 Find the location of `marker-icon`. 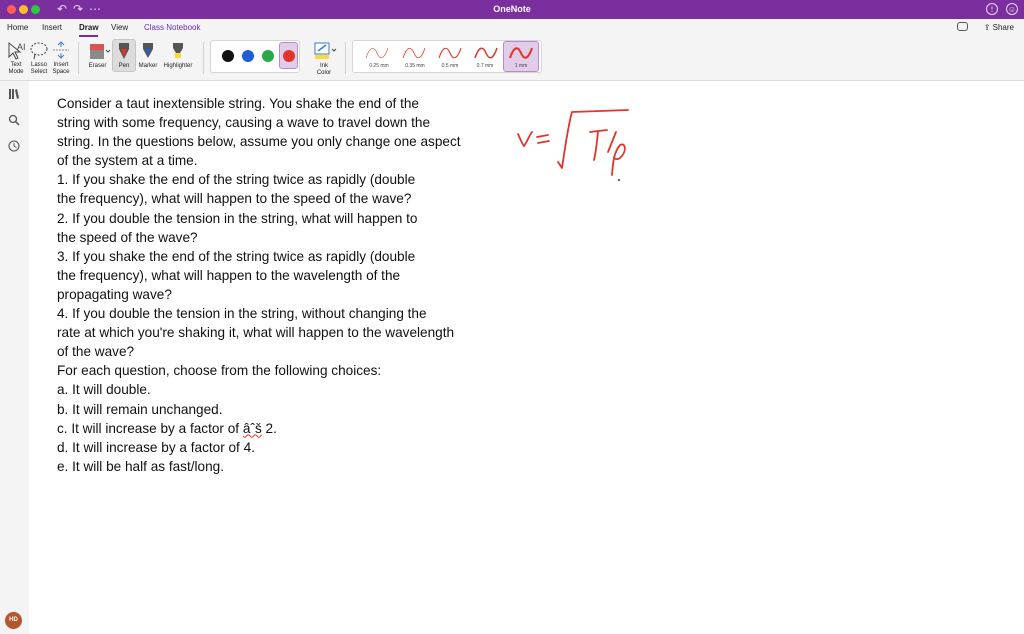

marker-icon is located at coordinates (148, 50).